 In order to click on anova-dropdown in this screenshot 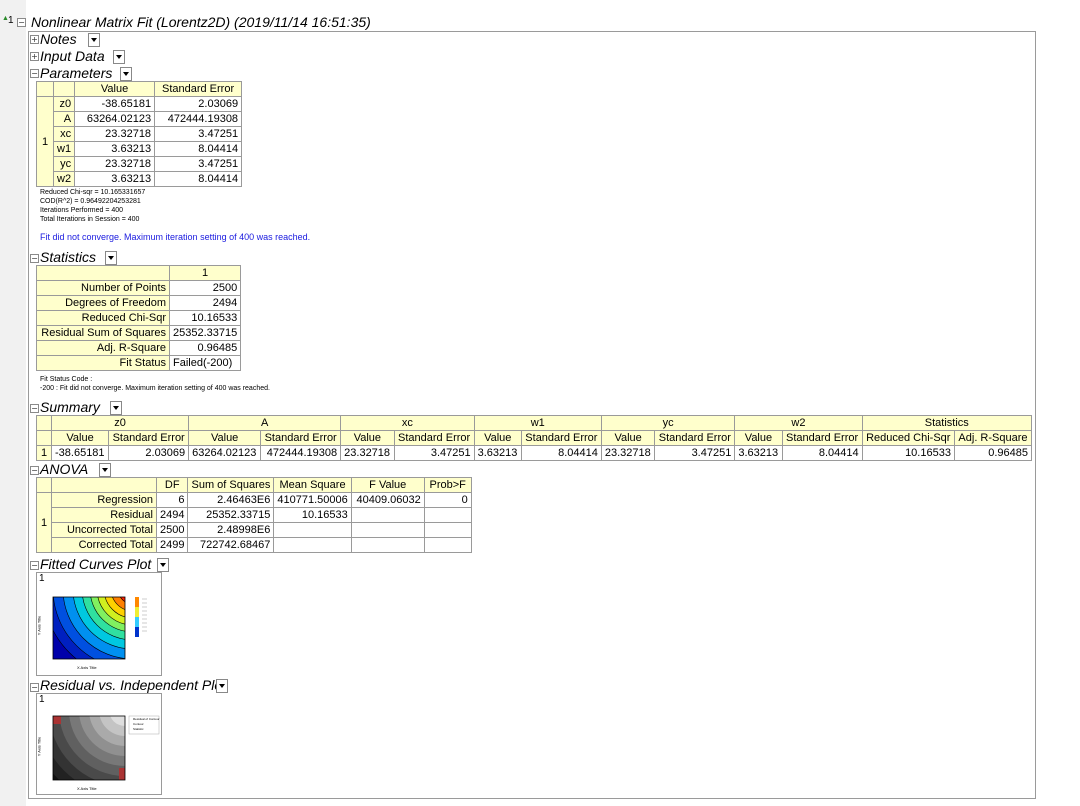, I will do `click(105, 470)`.